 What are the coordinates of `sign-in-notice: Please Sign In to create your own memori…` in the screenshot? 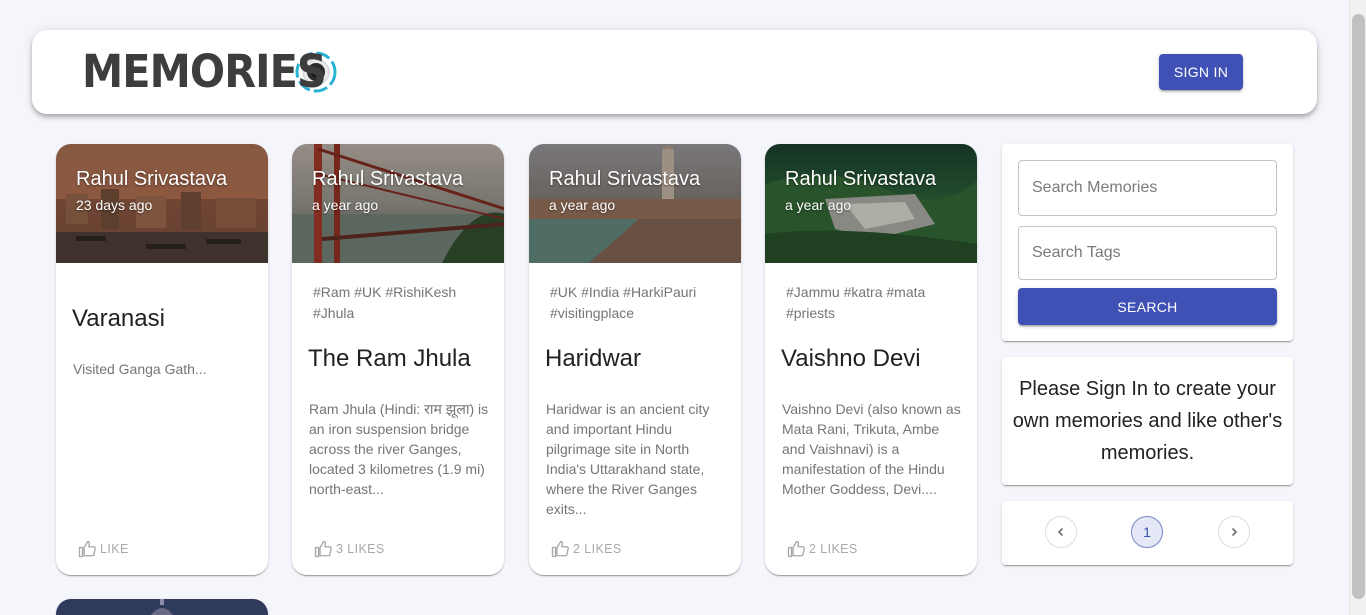 It's located at (1147, 421).